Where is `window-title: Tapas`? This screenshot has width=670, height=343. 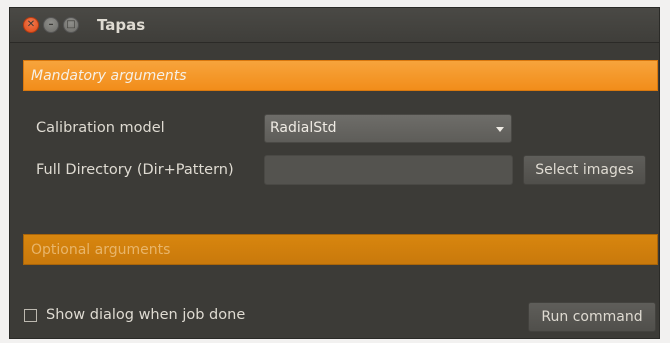 window-title: Tapas is located at coordinates (121, 25).